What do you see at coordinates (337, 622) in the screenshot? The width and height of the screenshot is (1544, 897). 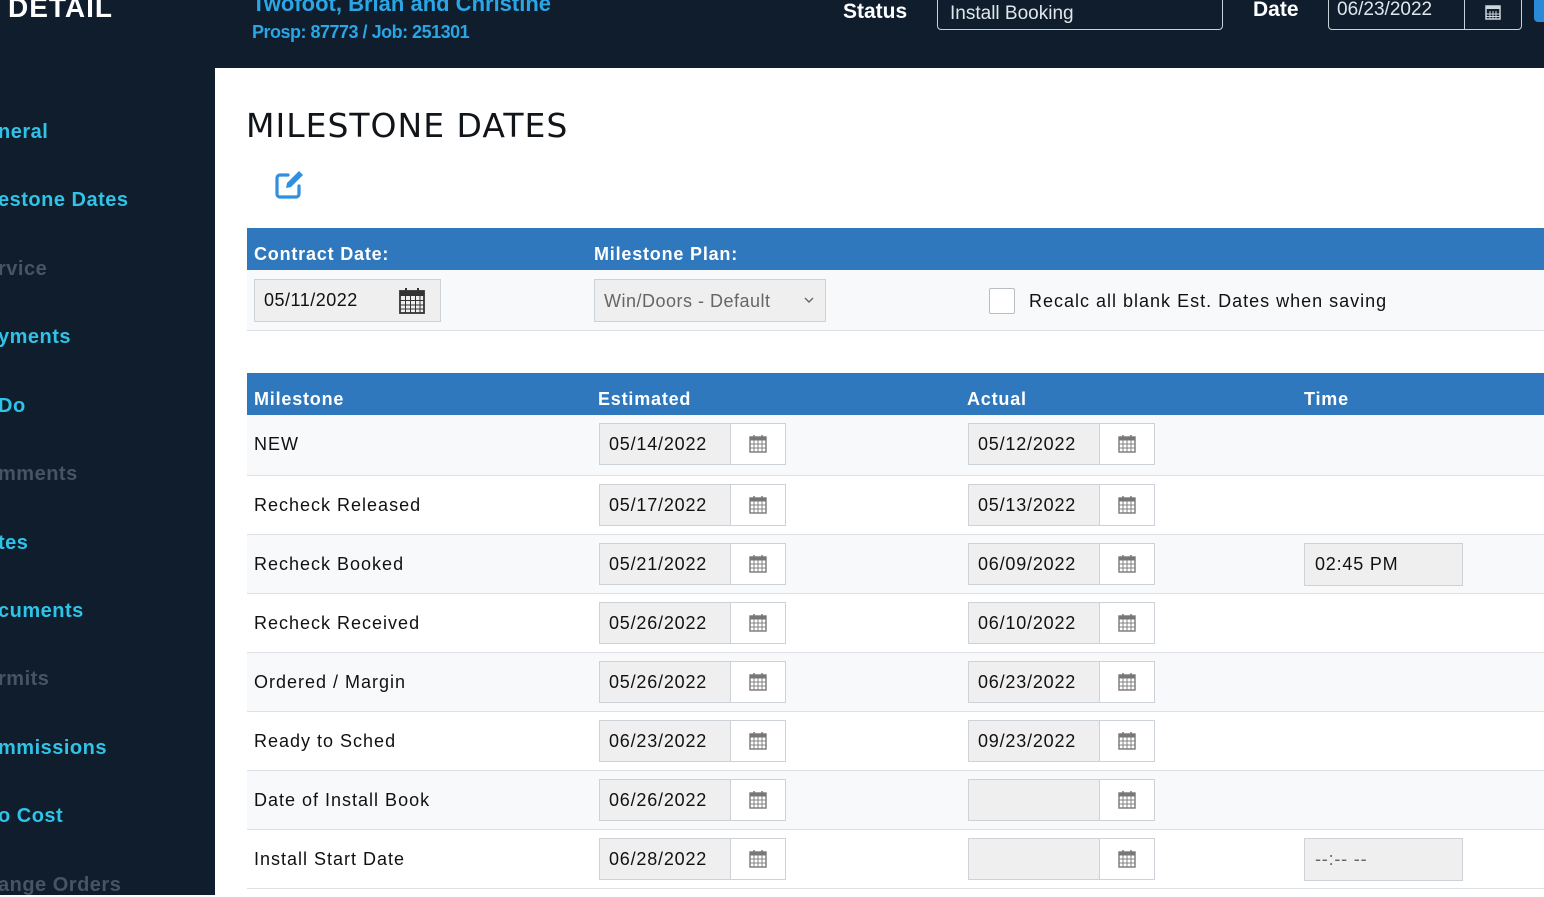 I see `milestone-name: Recheck Received` at bounding box center [337, 622].